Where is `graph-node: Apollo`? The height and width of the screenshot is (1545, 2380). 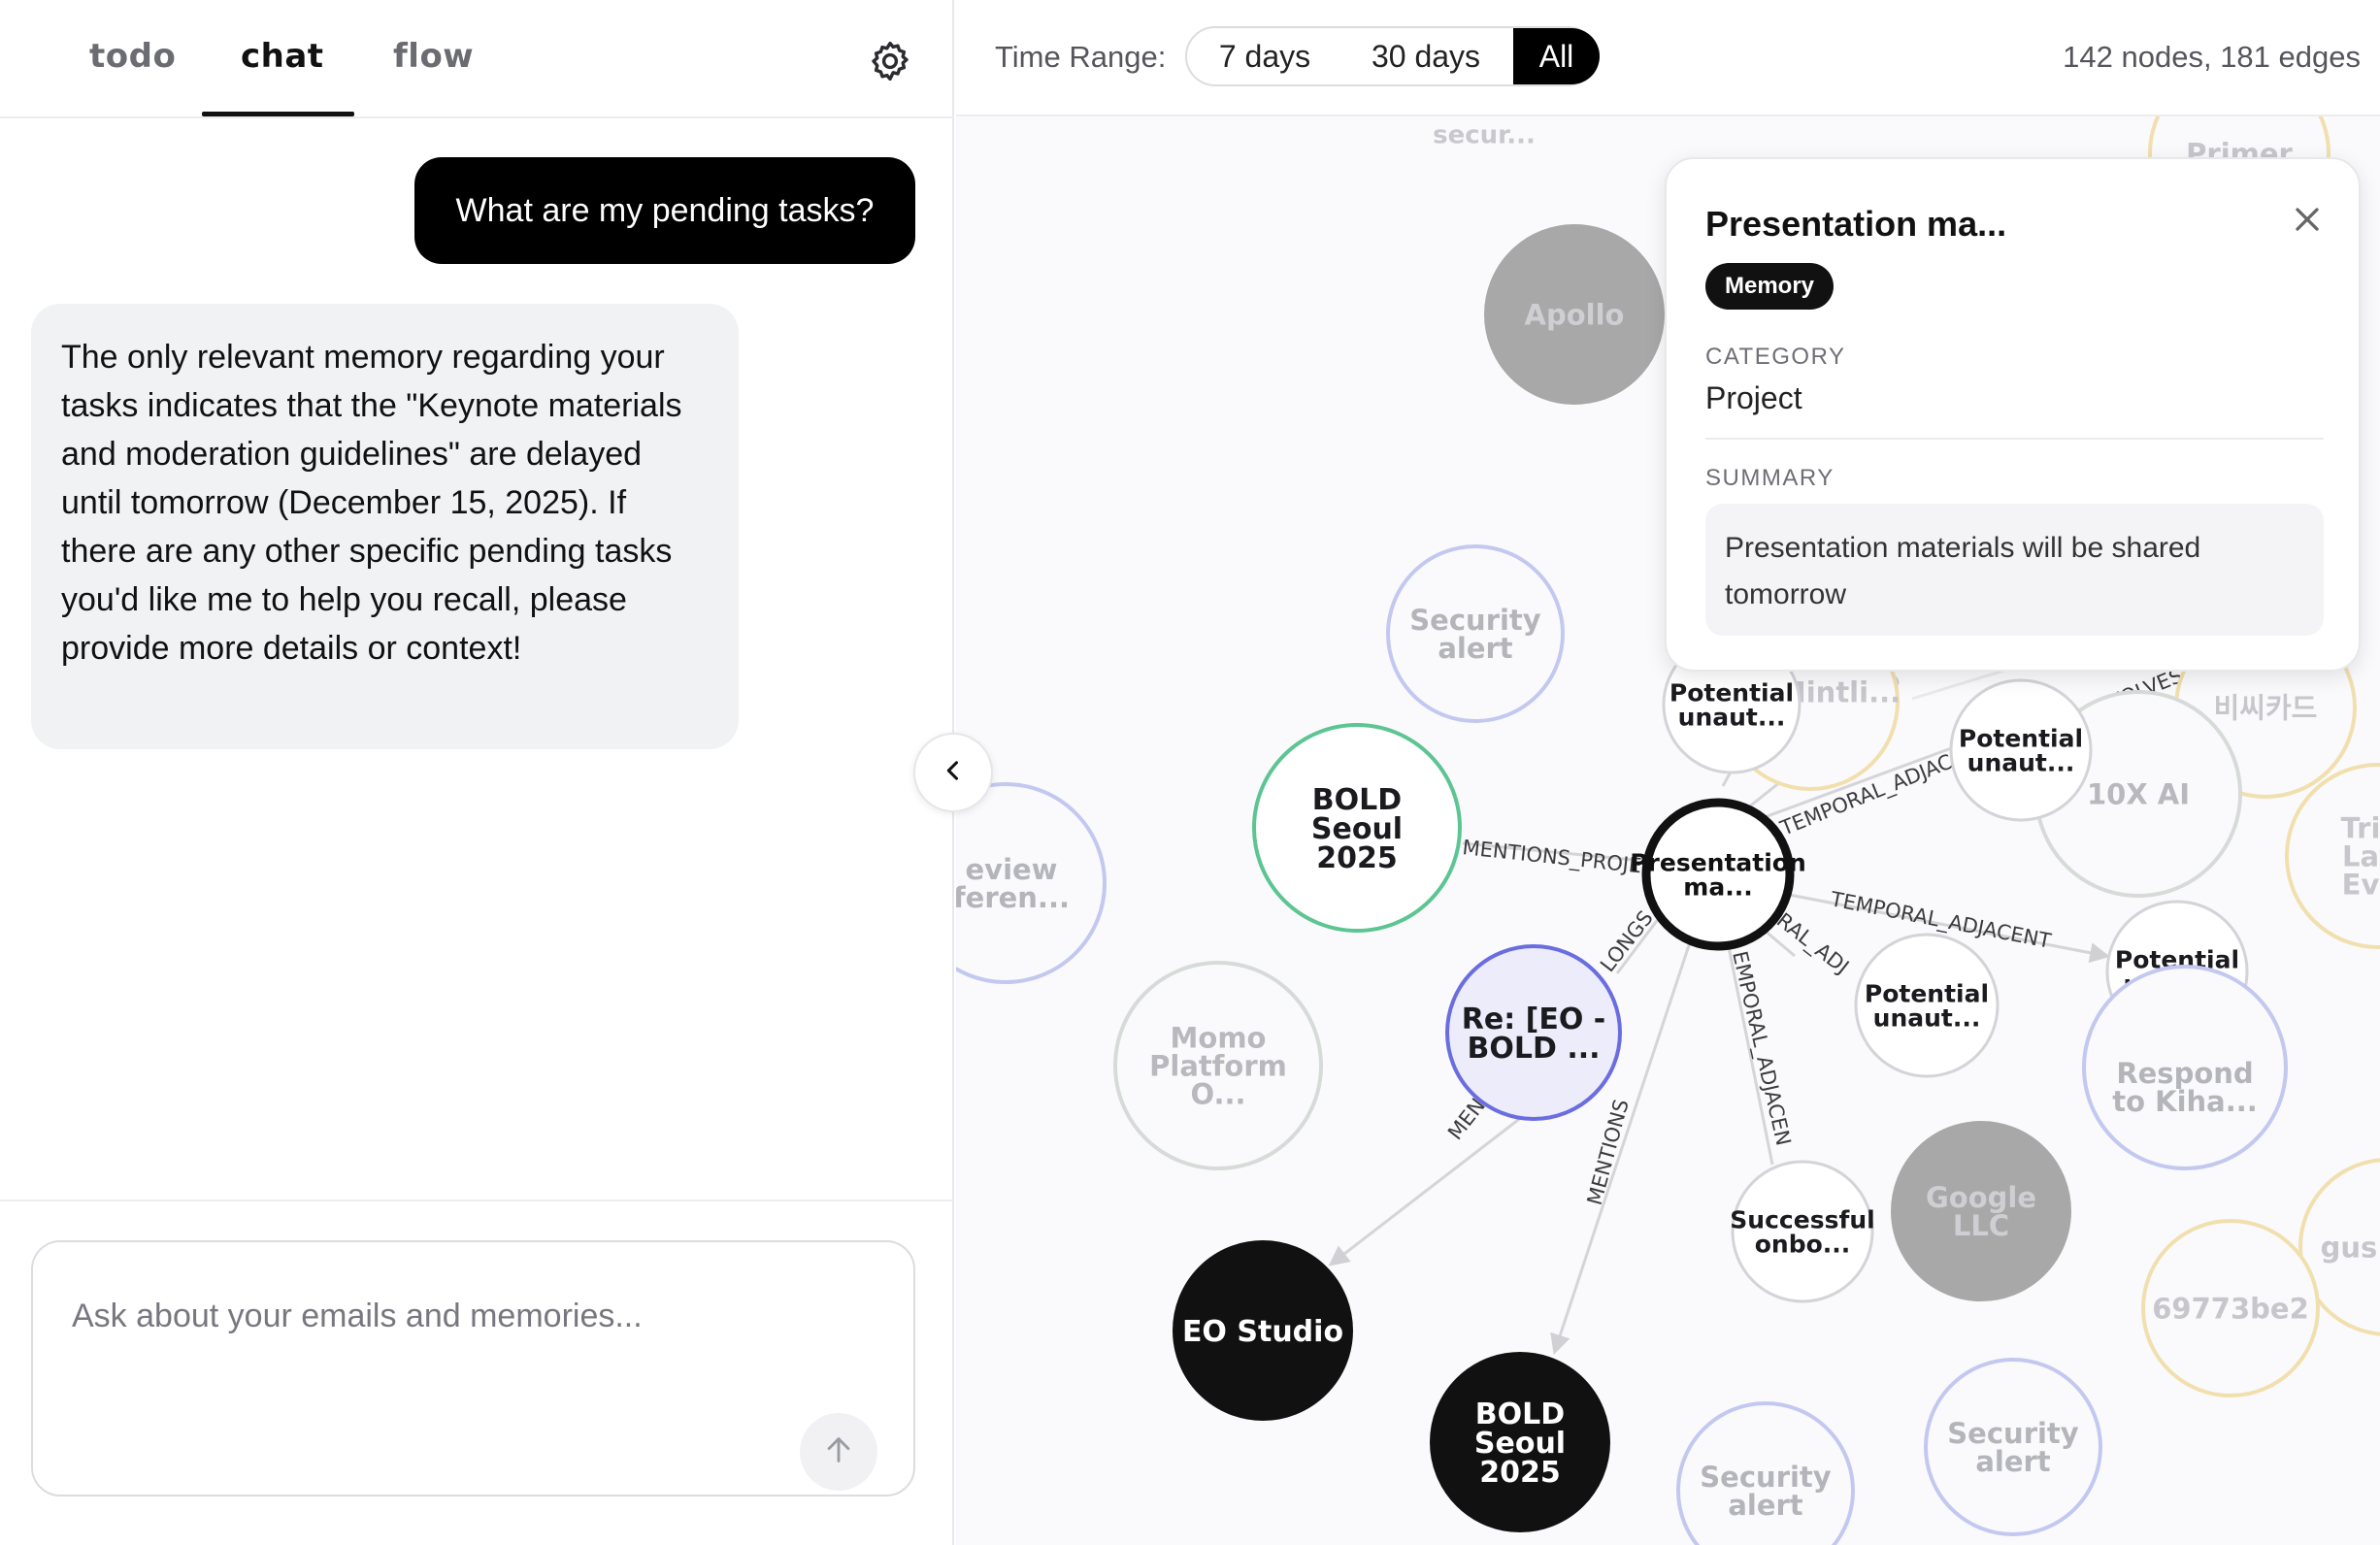
graph-node: Apollo is located at coordinates (1574, 314).